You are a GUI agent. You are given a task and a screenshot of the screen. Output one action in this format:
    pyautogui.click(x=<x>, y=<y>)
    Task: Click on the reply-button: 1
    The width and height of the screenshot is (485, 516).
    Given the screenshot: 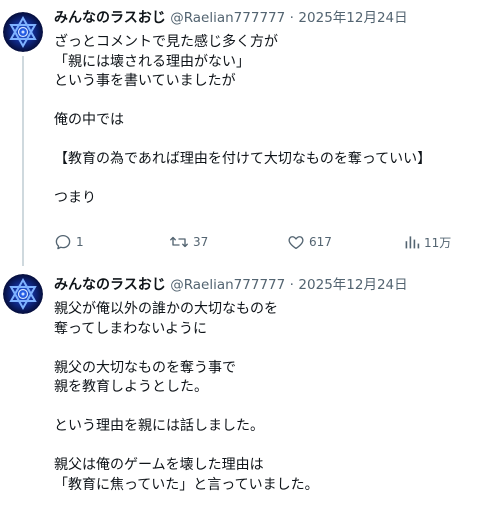 What is the action you would take?
    pyautogui.click(x=69, y=242)
    